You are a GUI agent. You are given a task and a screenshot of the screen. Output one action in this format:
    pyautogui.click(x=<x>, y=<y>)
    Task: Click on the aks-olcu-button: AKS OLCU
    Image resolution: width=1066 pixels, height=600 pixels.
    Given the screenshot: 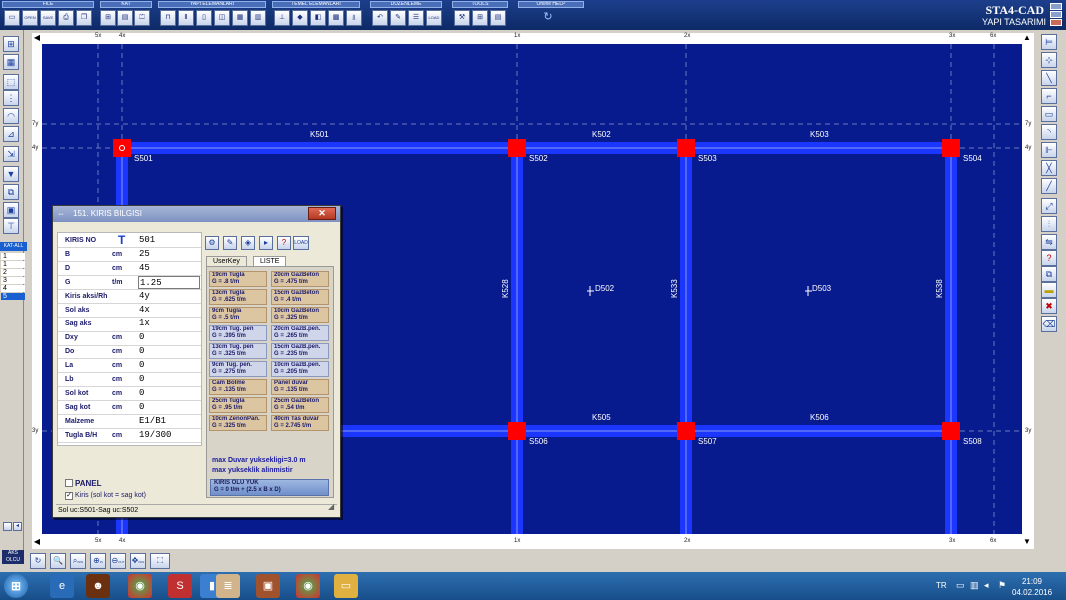 What is the action you would take?
    pyautogui.click(x=13, y=557)
    